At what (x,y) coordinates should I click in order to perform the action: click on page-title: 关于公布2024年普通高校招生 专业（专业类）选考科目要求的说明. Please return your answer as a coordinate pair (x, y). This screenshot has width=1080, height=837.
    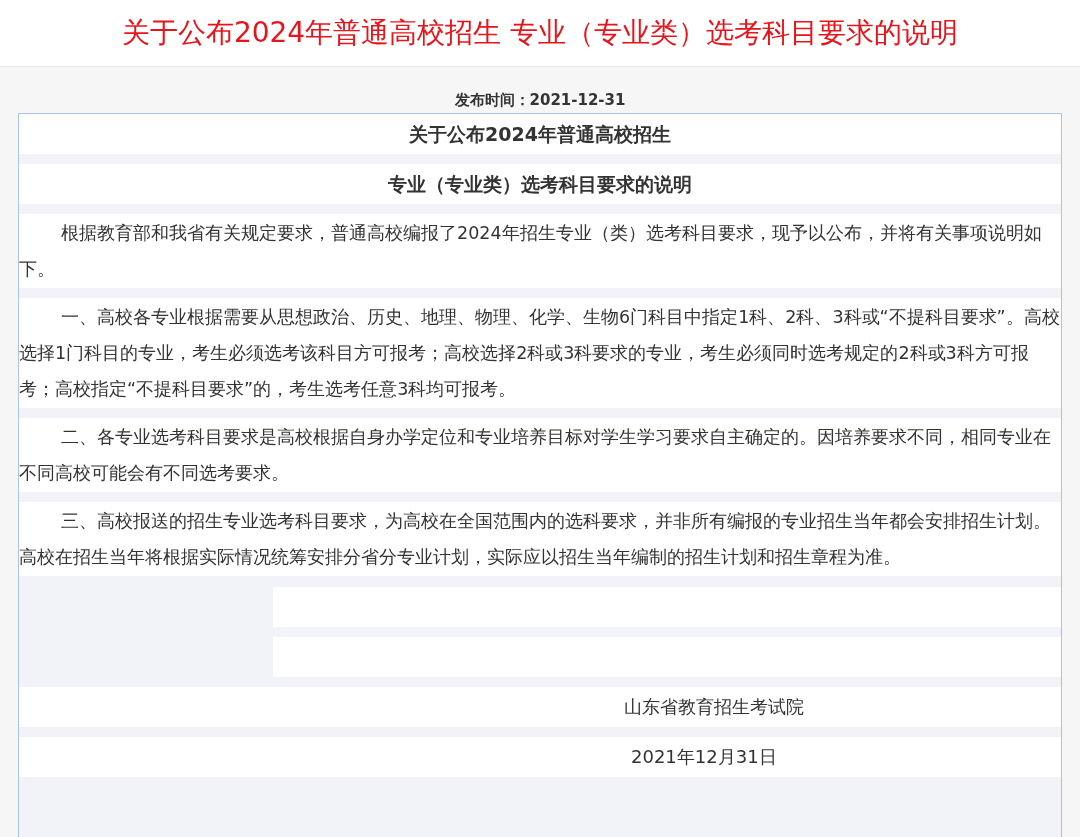
    Looking at the image, I should click on (540, 33).